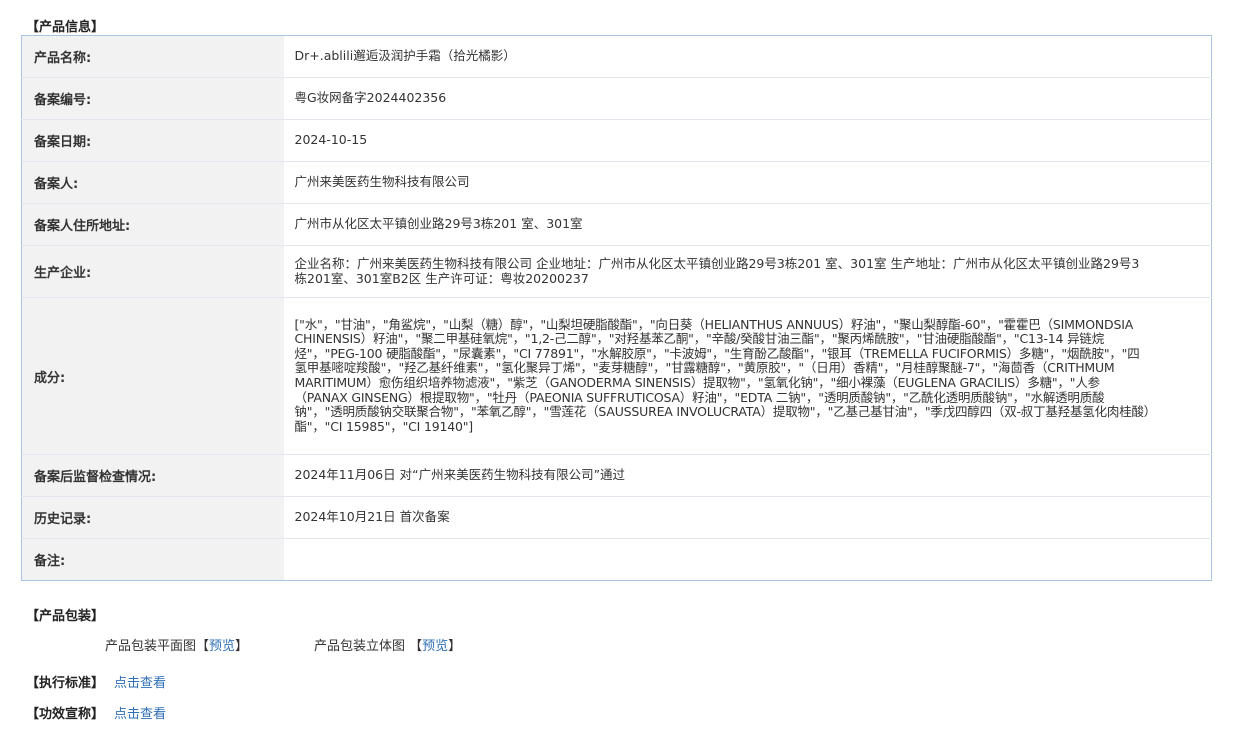 This screenshot has width=1234, height=745. What do you see at coordinates (152, 475) in the screenshot?
I see `info-label: 备案后监督检查情况:` at bounding box center [152, 475].